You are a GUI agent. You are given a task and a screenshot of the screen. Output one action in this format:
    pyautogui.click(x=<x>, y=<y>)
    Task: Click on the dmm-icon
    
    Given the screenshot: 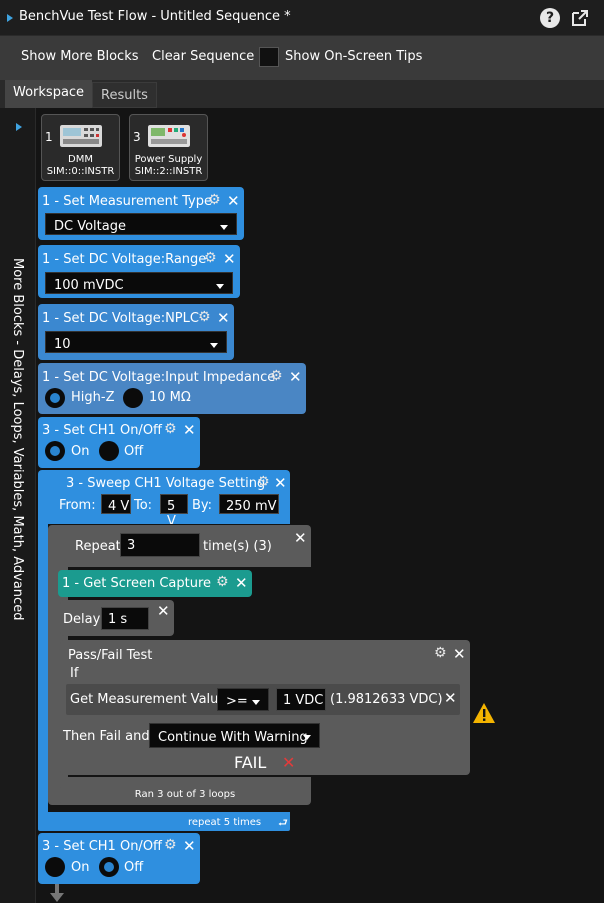 What is the action you would take?
    pyautogui.click(x=81, y=136)
    